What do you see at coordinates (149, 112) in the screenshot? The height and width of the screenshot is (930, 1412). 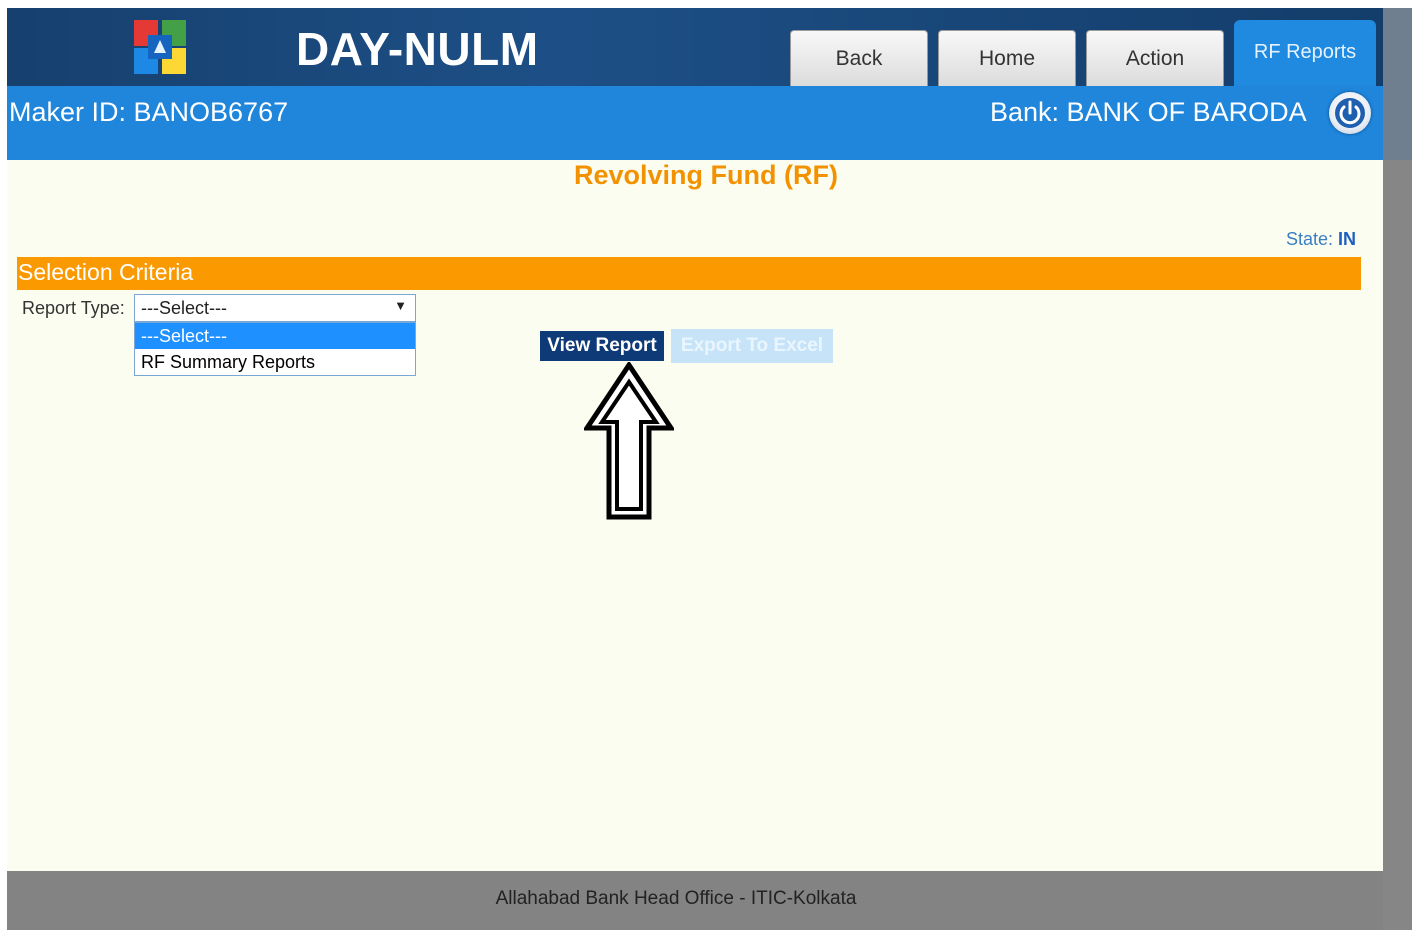 I see `maker-id-text: Maker ID: BANOB6767` at bounding box center [149, 112].